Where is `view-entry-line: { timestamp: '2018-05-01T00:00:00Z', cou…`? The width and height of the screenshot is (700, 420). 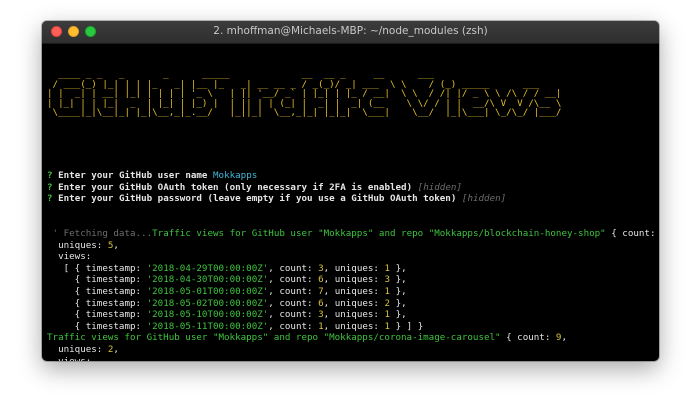
view-entry-line: { timestamp: '2018-05-01T00:00:00Z', cou… is located at coordinates (227, 291).